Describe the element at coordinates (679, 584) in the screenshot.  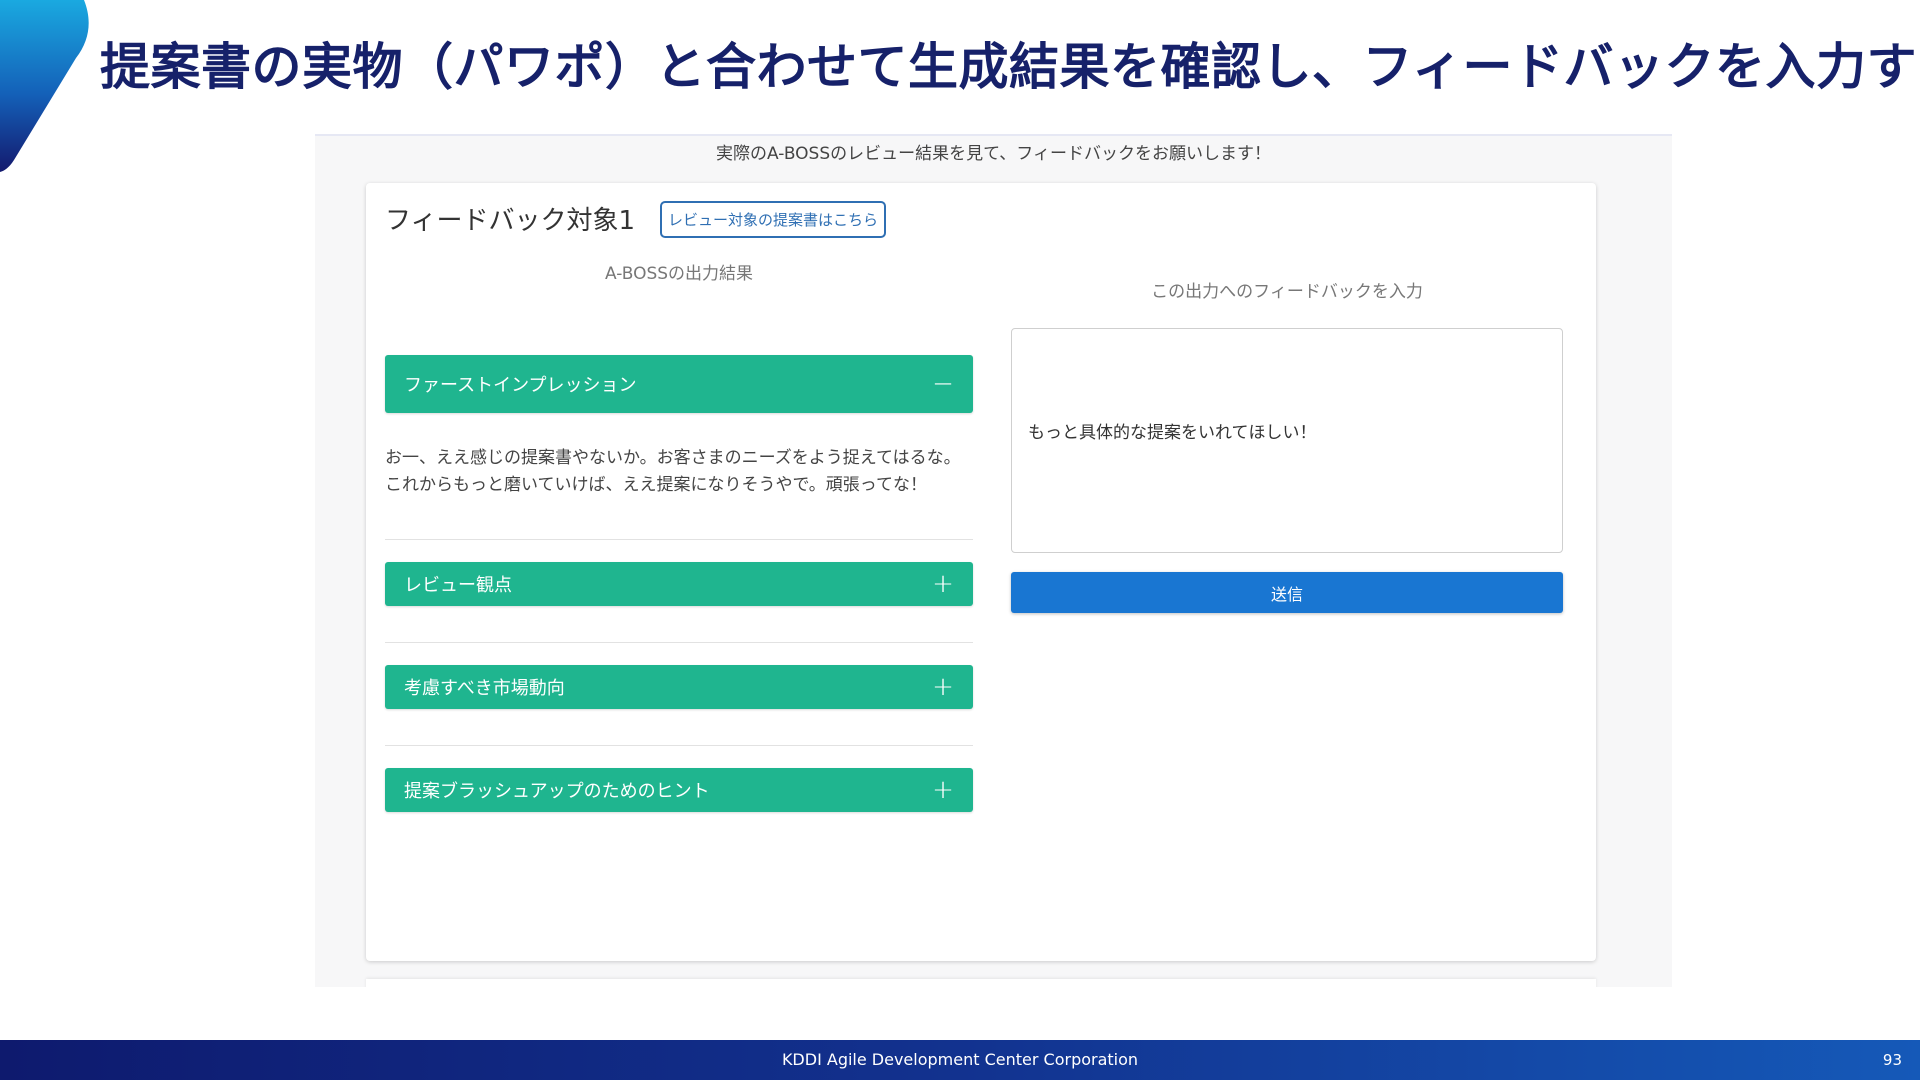
I see `accordion-review-points: レビュー観点 +` at that location.